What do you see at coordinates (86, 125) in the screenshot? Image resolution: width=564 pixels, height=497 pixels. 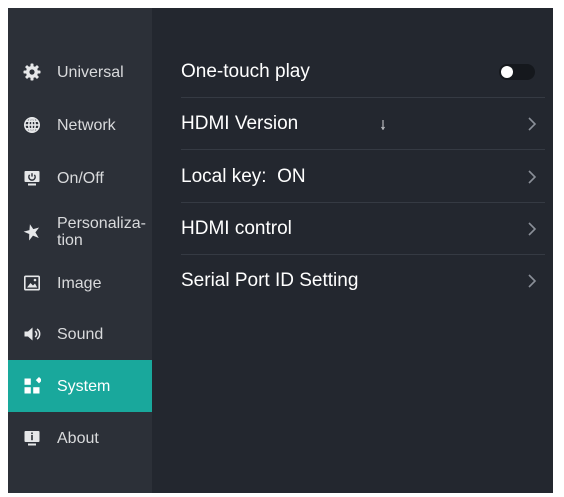 I see `sidebar-item-label: Network` at bounding box center [86, 125].